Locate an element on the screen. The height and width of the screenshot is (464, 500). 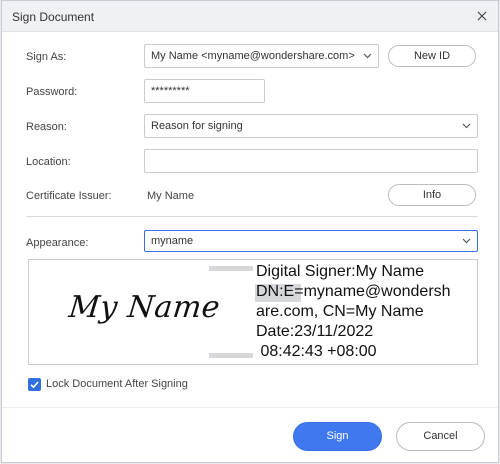
dn-line: DN:E=myname@wondersh is located at coordinates (353, 291).